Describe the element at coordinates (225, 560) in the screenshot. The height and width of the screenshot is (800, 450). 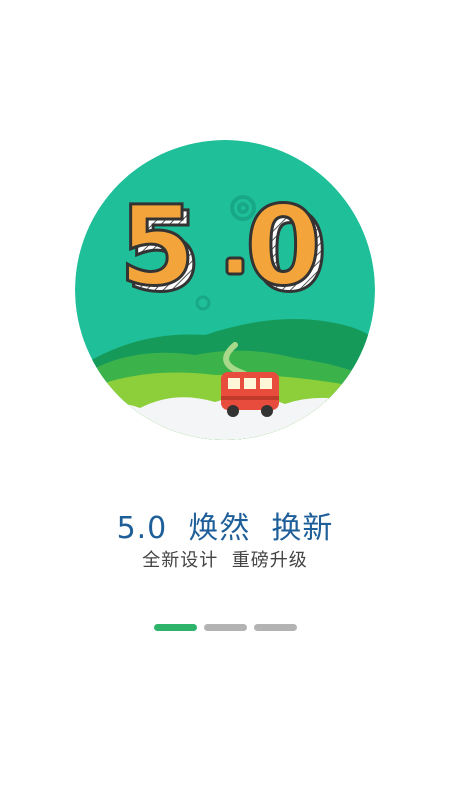
I see `onboarding-subline: 全新设计 重磅升级` at that location.